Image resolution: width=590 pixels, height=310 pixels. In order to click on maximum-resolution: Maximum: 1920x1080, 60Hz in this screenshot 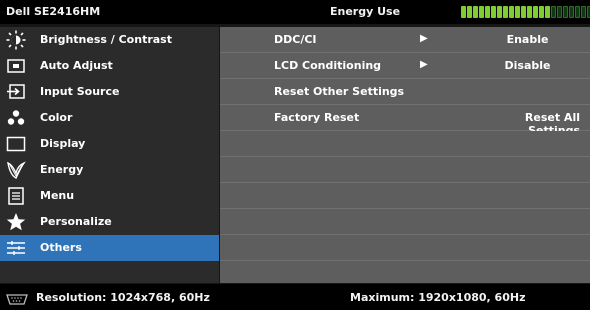, I will do `click(438, 297)`.